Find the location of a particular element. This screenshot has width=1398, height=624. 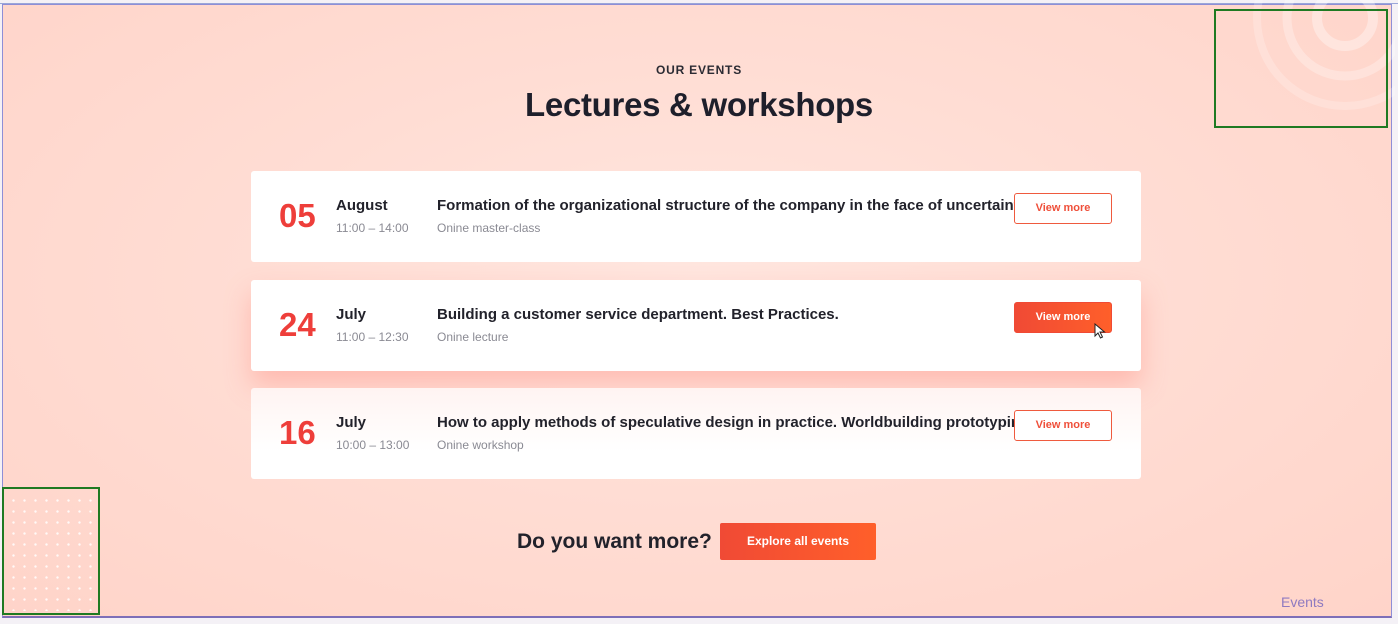

event-time: 10:00 – 13:00 is located at coordinates (373, 445).